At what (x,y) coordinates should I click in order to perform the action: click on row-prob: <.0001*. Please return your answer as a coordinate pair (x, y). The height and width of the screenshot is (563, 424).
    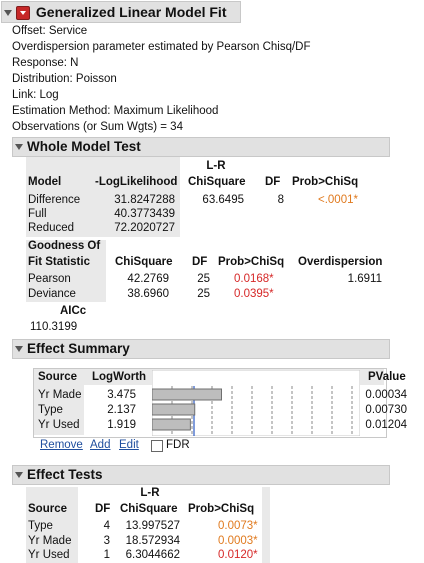
    Looking at the image, I should click on (338, 200).